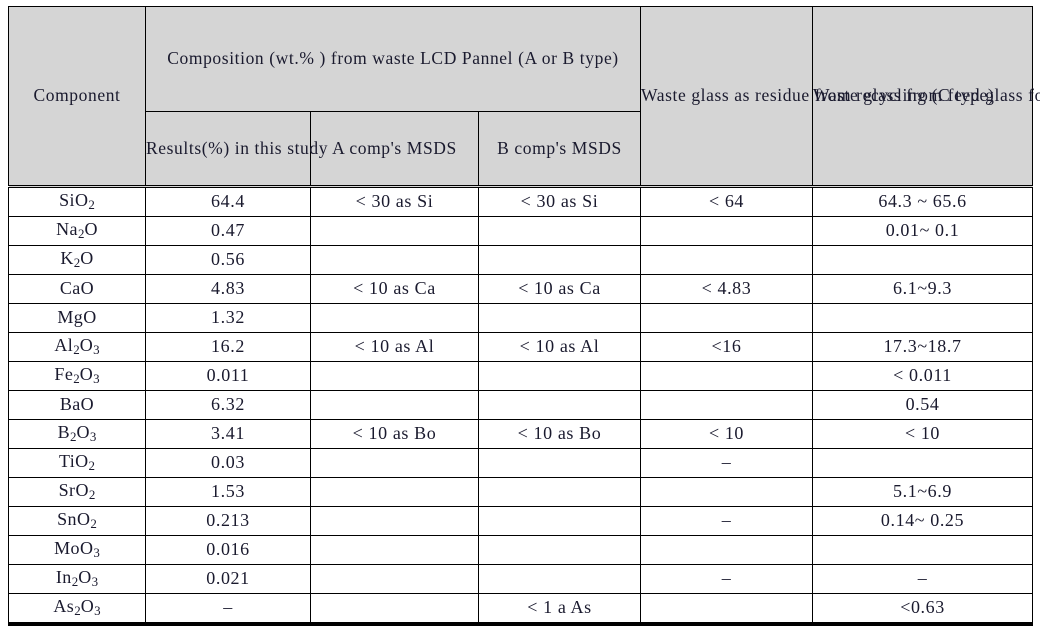 The height and width of the screenshot is (638, 1040). What do you see at coordinates (727, 347) in the screenshot?
I see `cell-c-type: <16` at bounding box center [727, 347].